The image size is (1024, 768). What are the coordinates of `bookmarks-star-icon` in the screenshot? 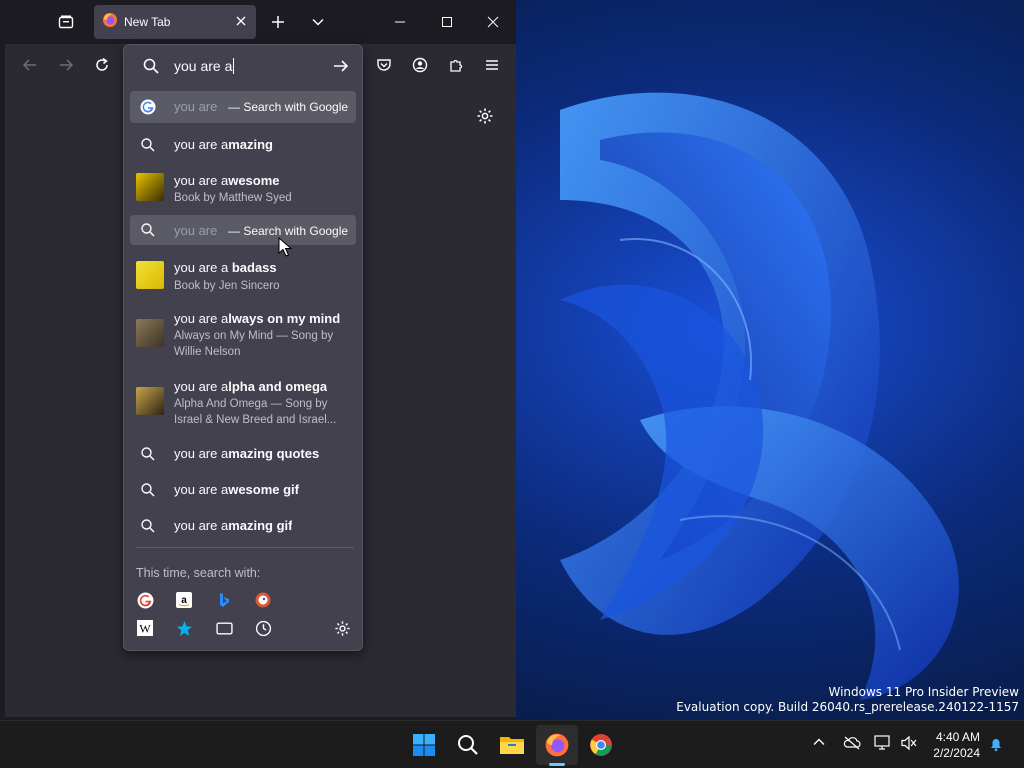 It's located at (184, 628).